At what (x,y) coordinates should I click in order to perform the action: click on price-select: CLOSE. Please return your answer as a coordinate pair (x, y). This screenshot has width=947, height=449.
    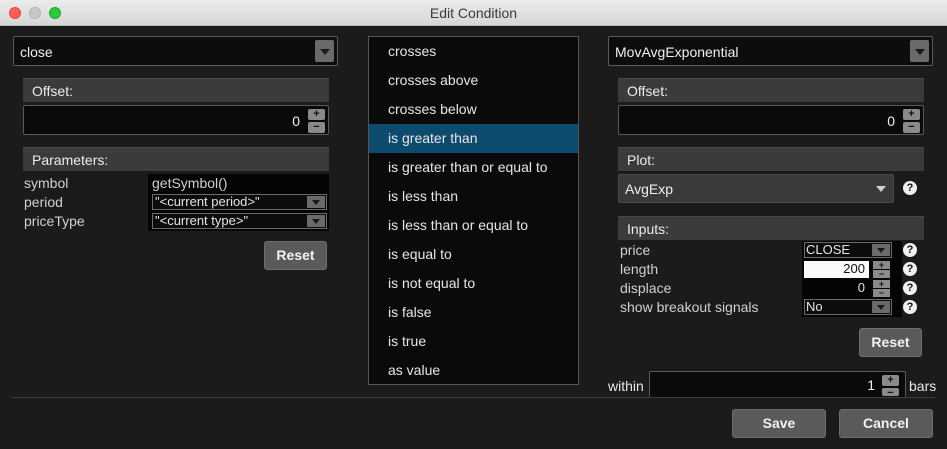
    Looking at the image, I should click on (848, 250).